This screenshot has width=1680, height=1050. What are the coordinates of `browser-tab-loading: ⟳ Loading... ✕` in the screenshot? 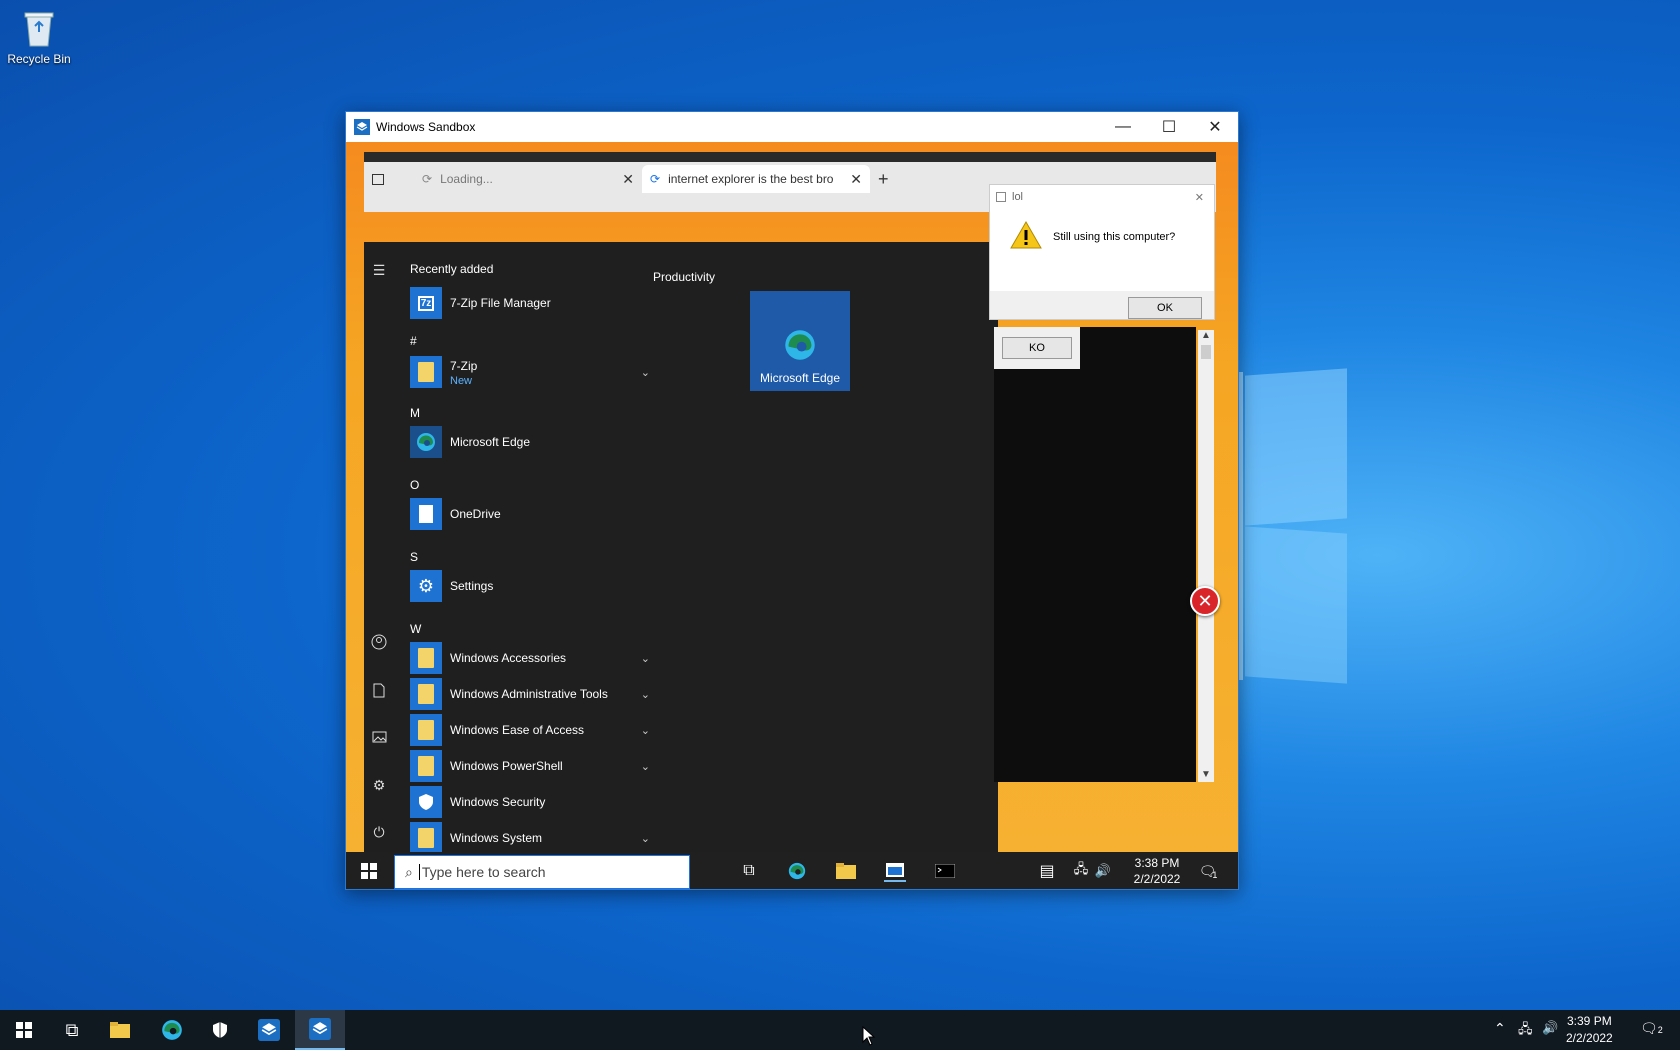 It's located at (528, 179).